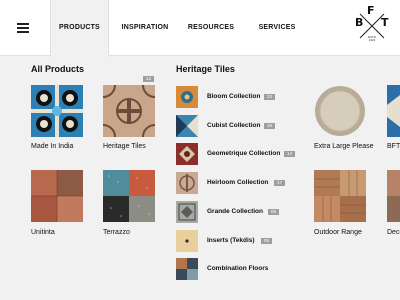  Describe the element at coordinates (393, 232) in the screenshot. I see `deco-label: Deco` at that location.